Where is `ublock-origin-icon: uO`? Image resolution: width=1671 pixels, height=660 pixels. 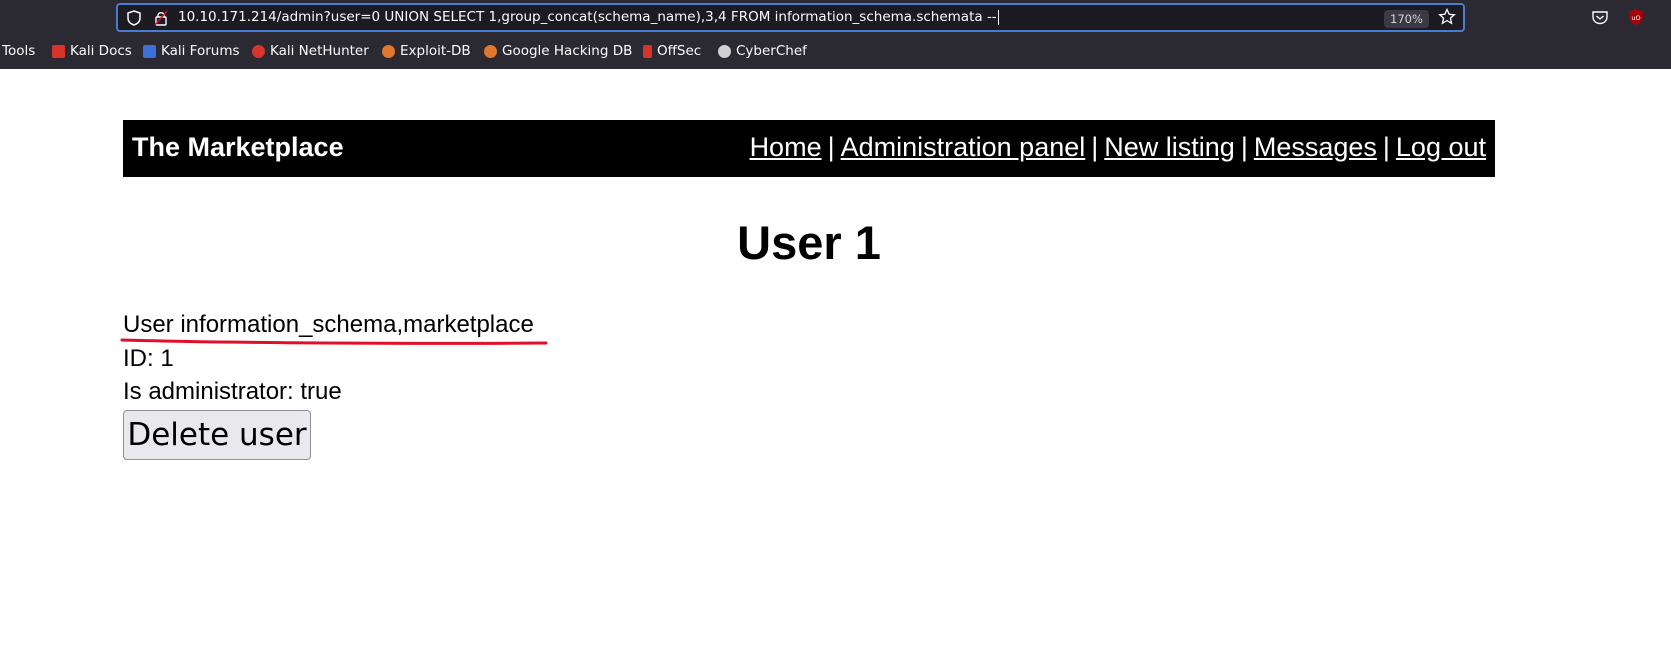
ublock-origin-icon: uO is located at coordinates (1636, 17).